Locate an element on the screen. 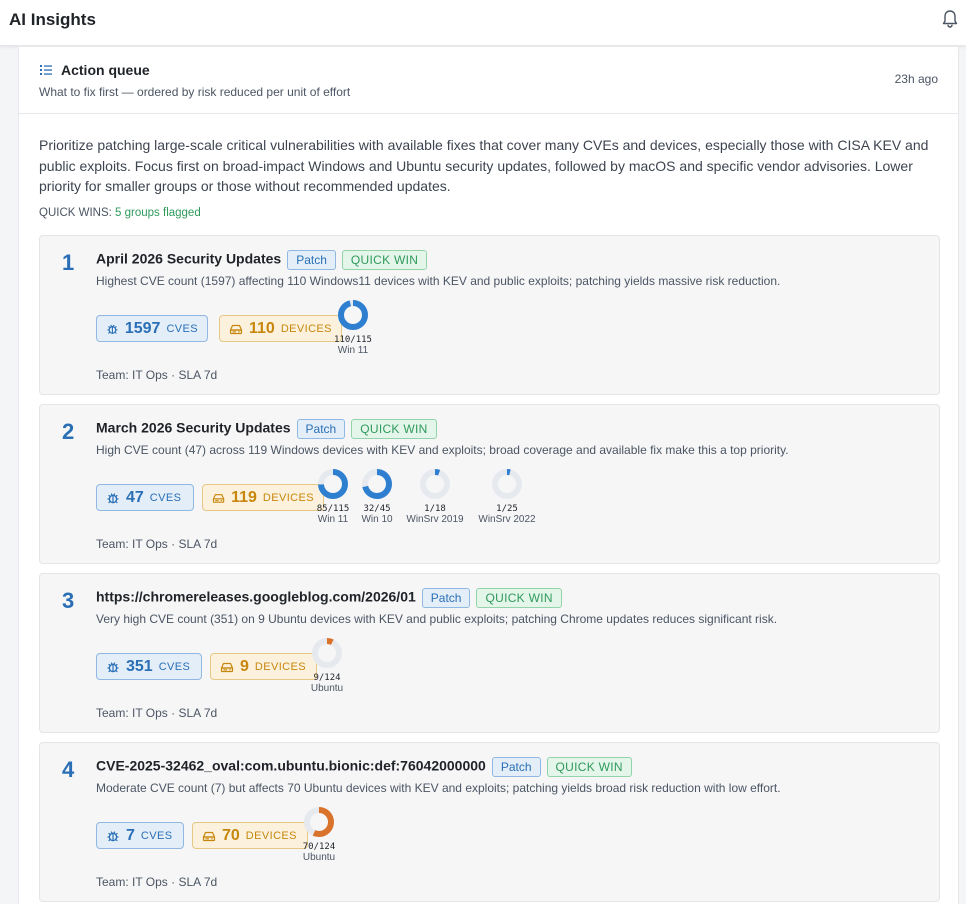 This screenshot has width=966, height=904. platform-coverage: 32/45 Win 10 is located at coordinates (377, 496).